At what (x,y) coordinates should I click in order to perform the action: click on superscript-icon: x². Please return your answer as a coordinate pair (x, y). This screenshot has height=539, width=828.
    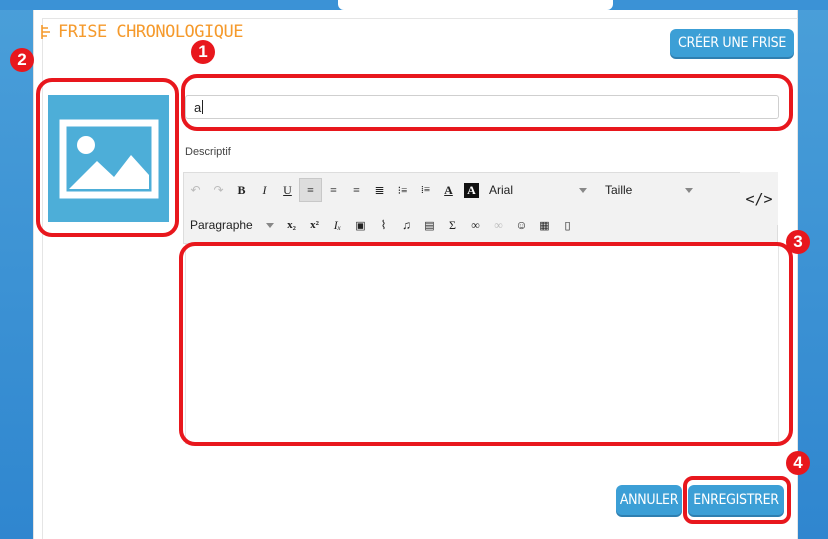
    Looking at the image, I should click on (314, 225).